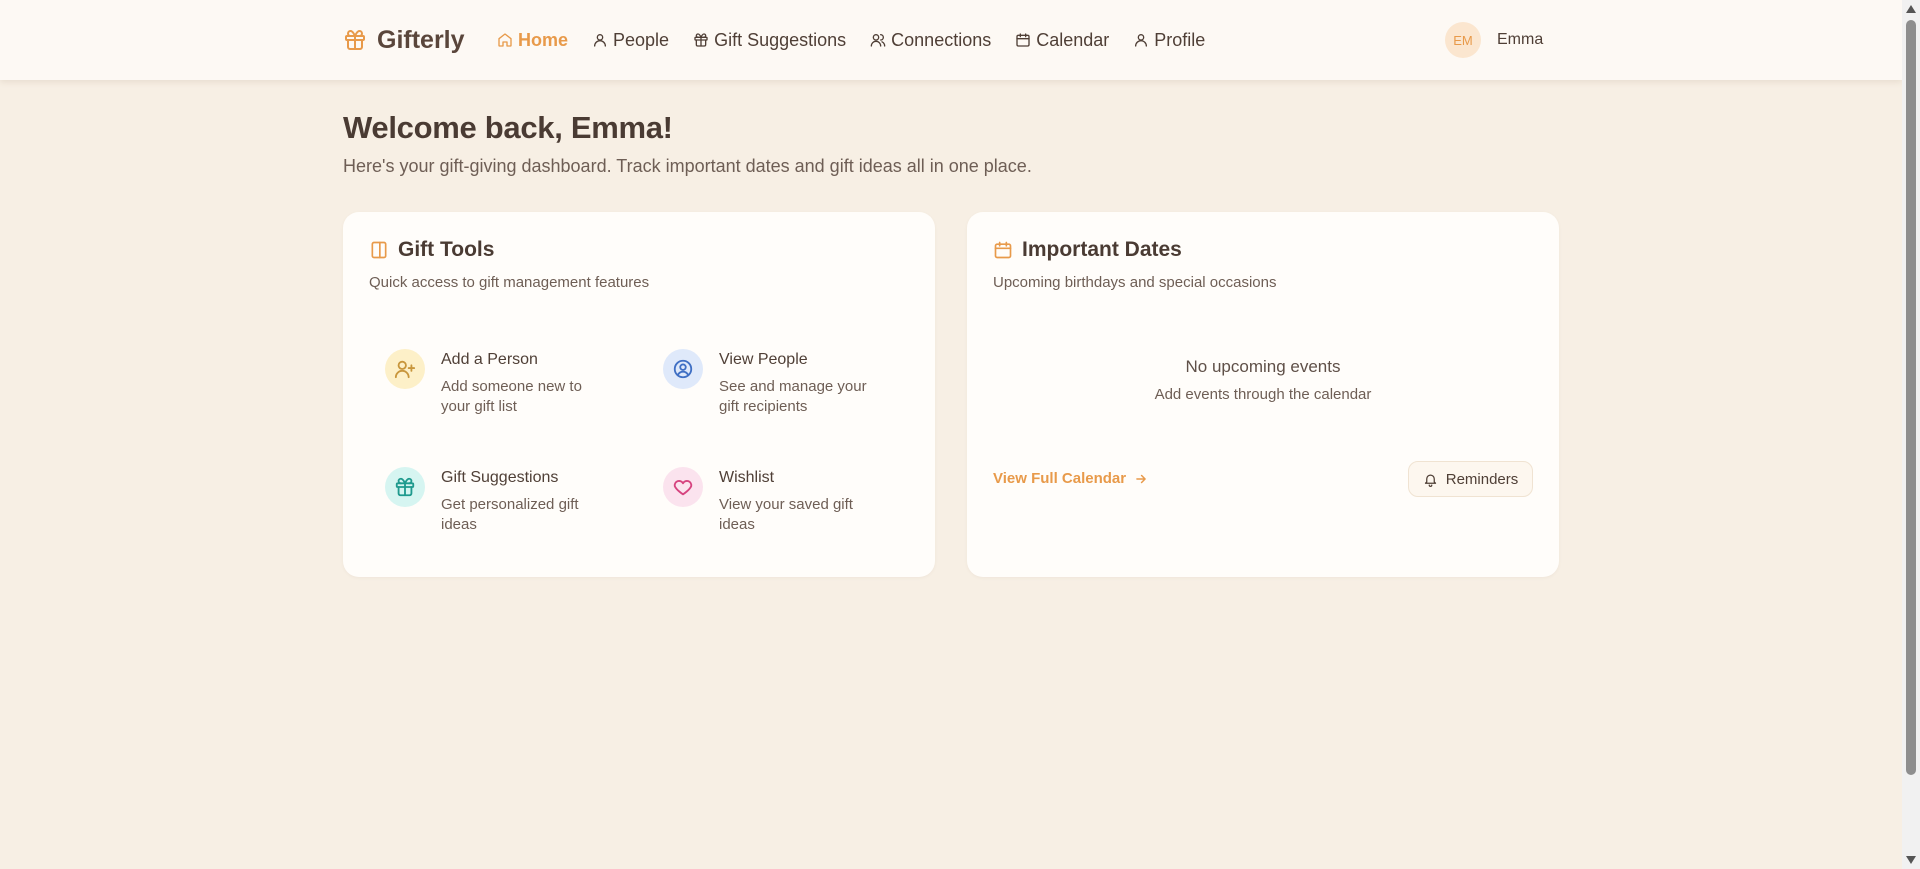 The height and width of the screenshot is (869, 1920). I want to click on tool-text: Wishlist View your saved gift ideas, so click(804, 501).